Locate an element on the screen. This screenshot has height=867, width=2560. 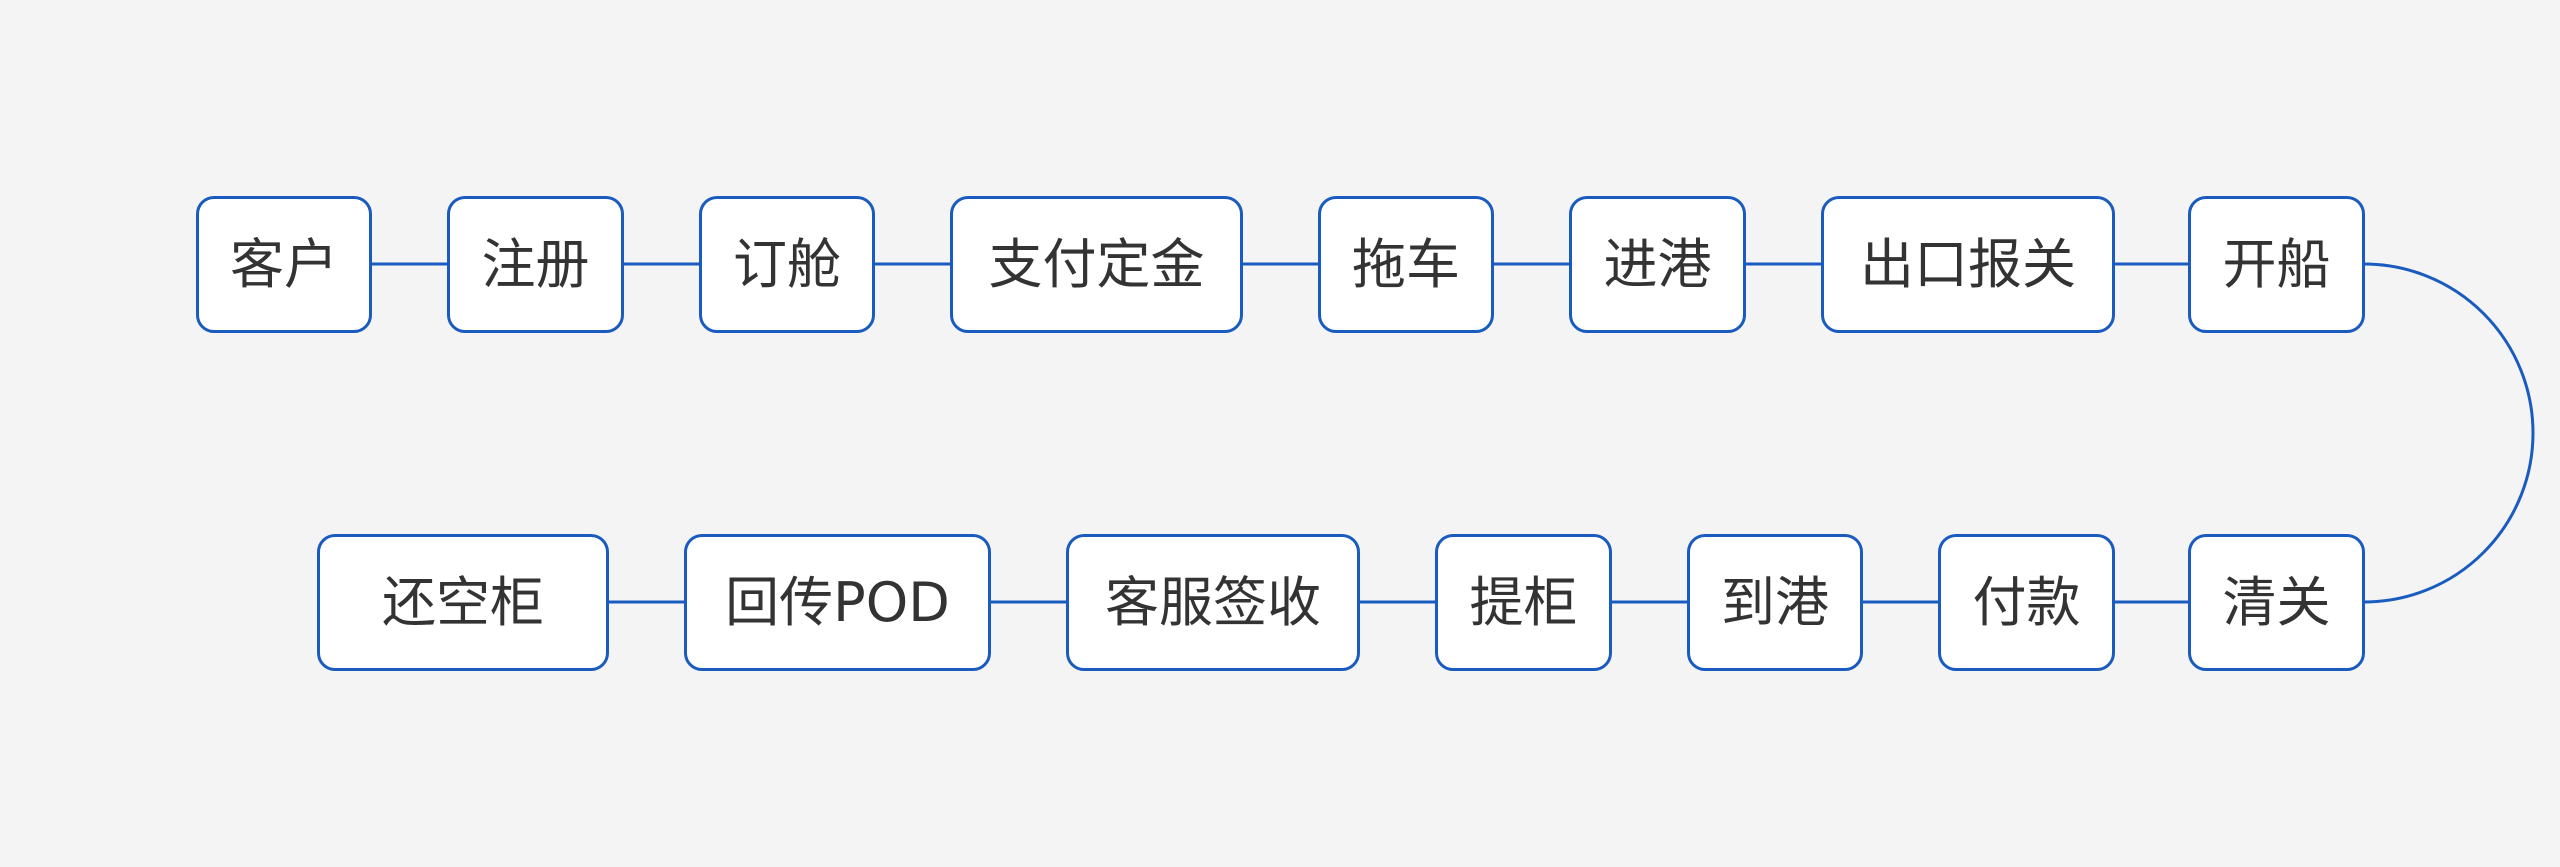
node-customer-service-receipt: 客服签收 is located at coordinates (1213, 602).